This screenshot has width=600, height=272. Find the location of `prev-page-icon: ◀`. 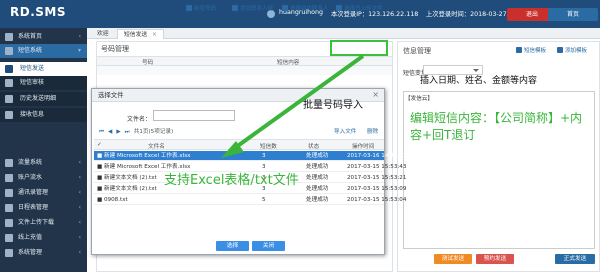

prev-page-icon: ◀ is located at coordinates (110, 132).